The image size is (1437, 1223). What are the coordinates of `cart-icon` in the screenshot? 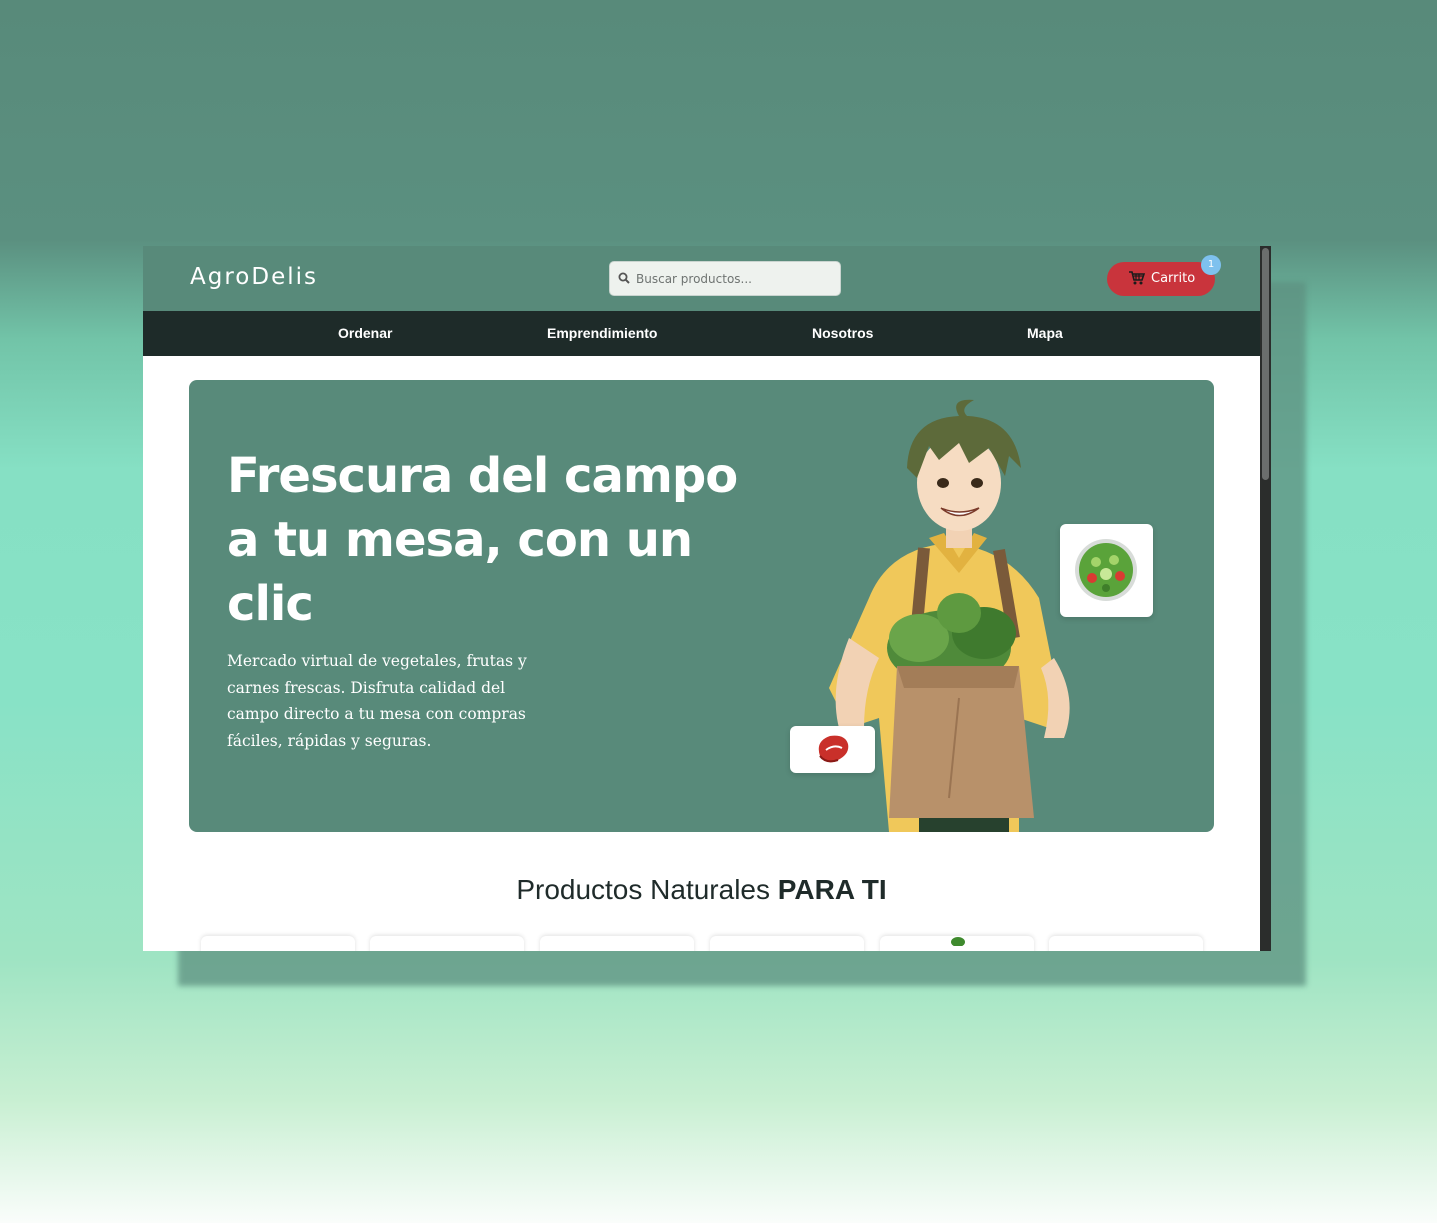 It's located at (1137, 278).